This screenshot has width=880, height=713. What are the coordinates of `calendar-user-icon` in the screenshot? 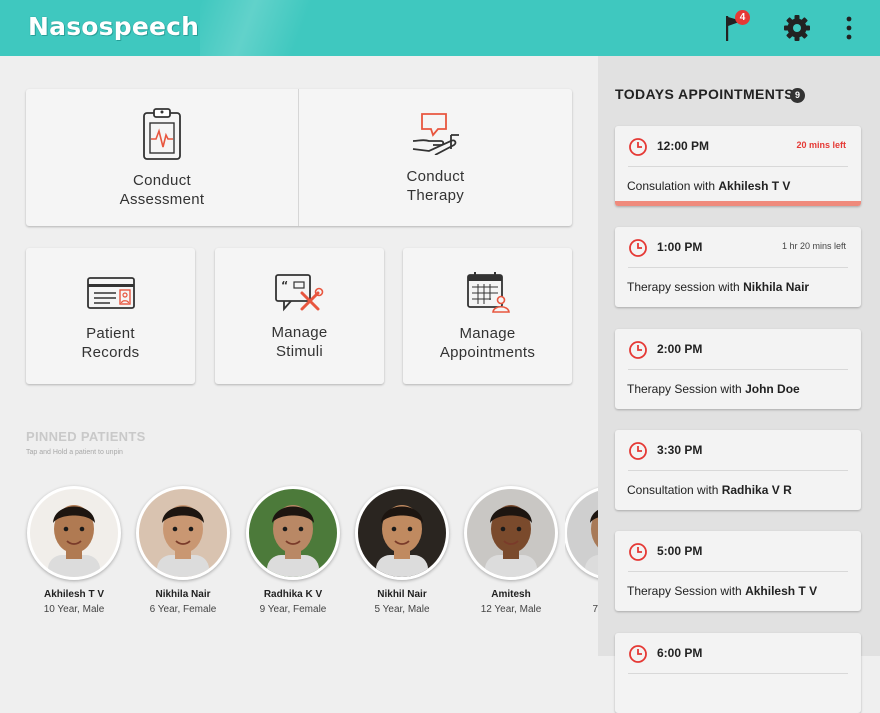 It's located at (488, 292).